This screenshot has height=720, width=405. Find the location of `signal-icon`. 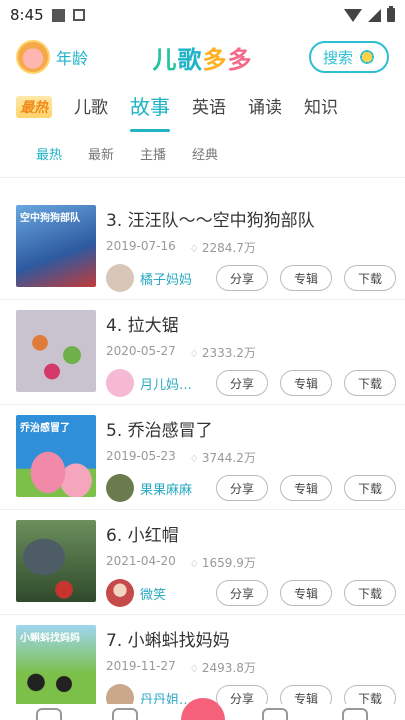

signal-icon is located at coordinates (374, 15).